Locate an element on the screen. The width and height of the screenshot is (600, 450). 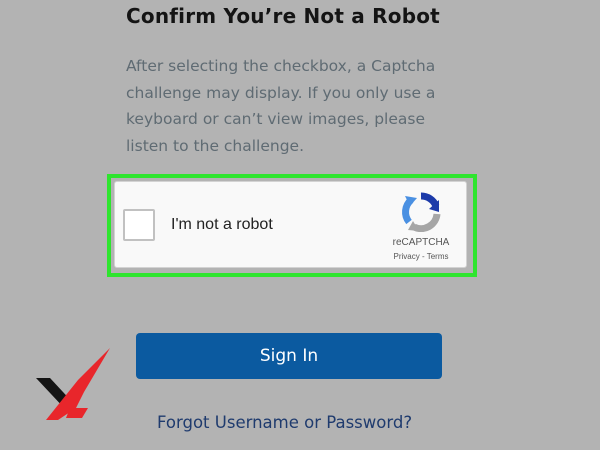
brand-x-logo is located at coordinates (73, 384).